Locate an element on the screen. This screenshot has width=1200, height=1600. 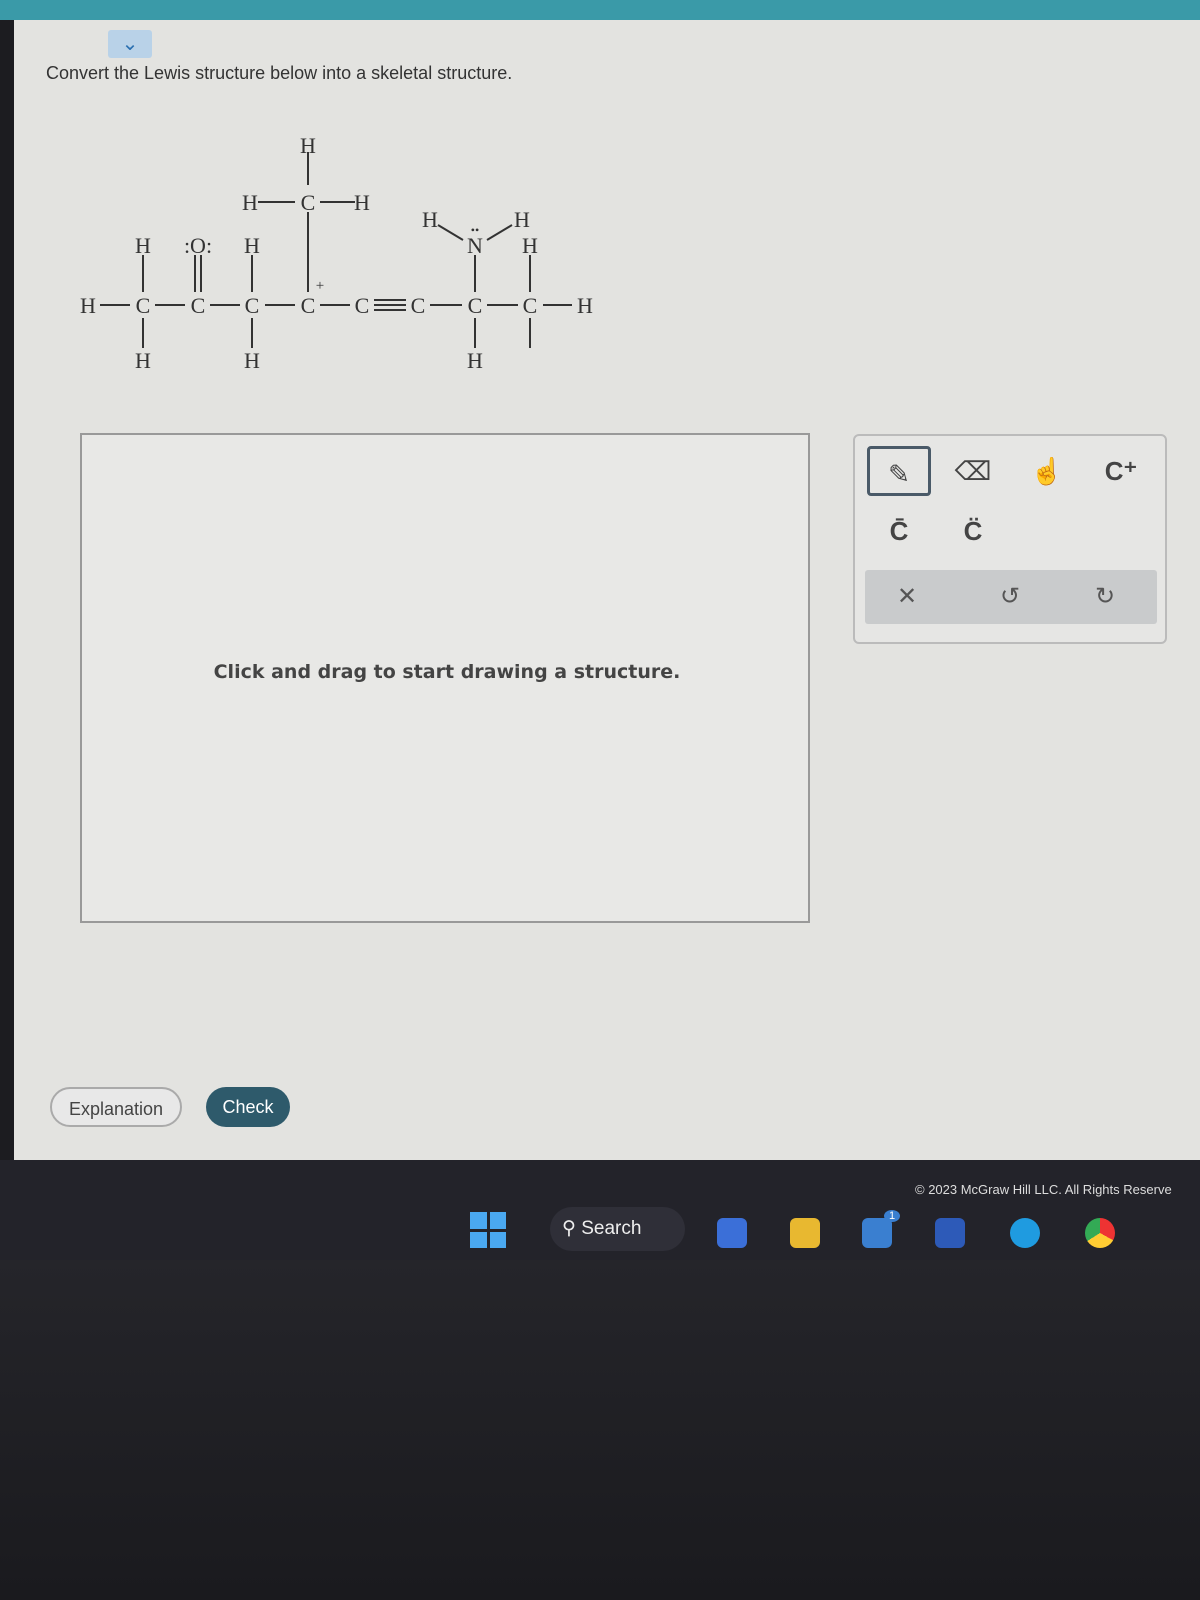
search-label: Search is located at coordinates (611, 1228).